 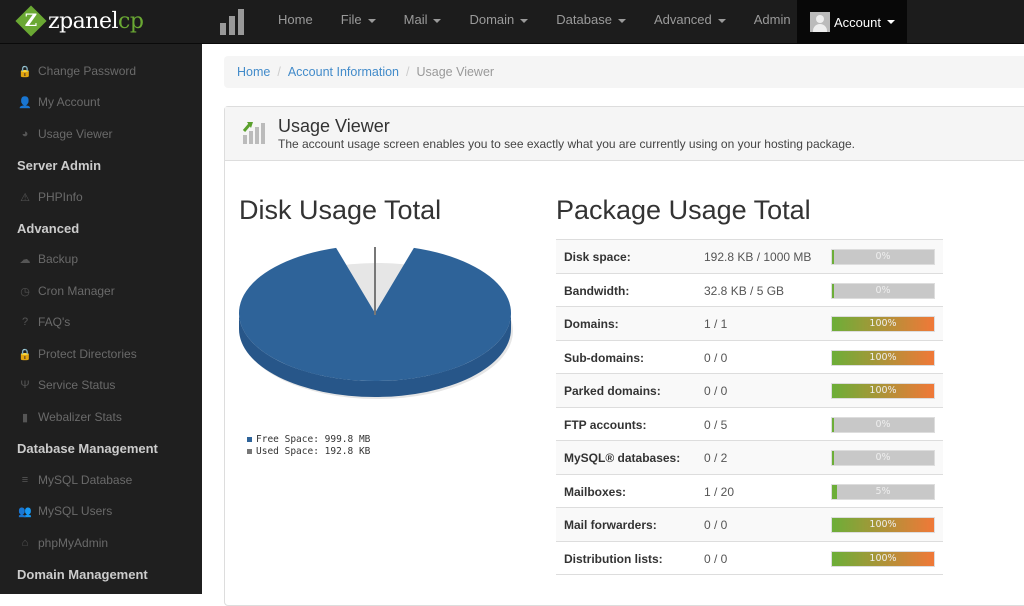 I want to click on package-row: MySQL® databases: 0 / 2 0%, so click(x=749, y=457).